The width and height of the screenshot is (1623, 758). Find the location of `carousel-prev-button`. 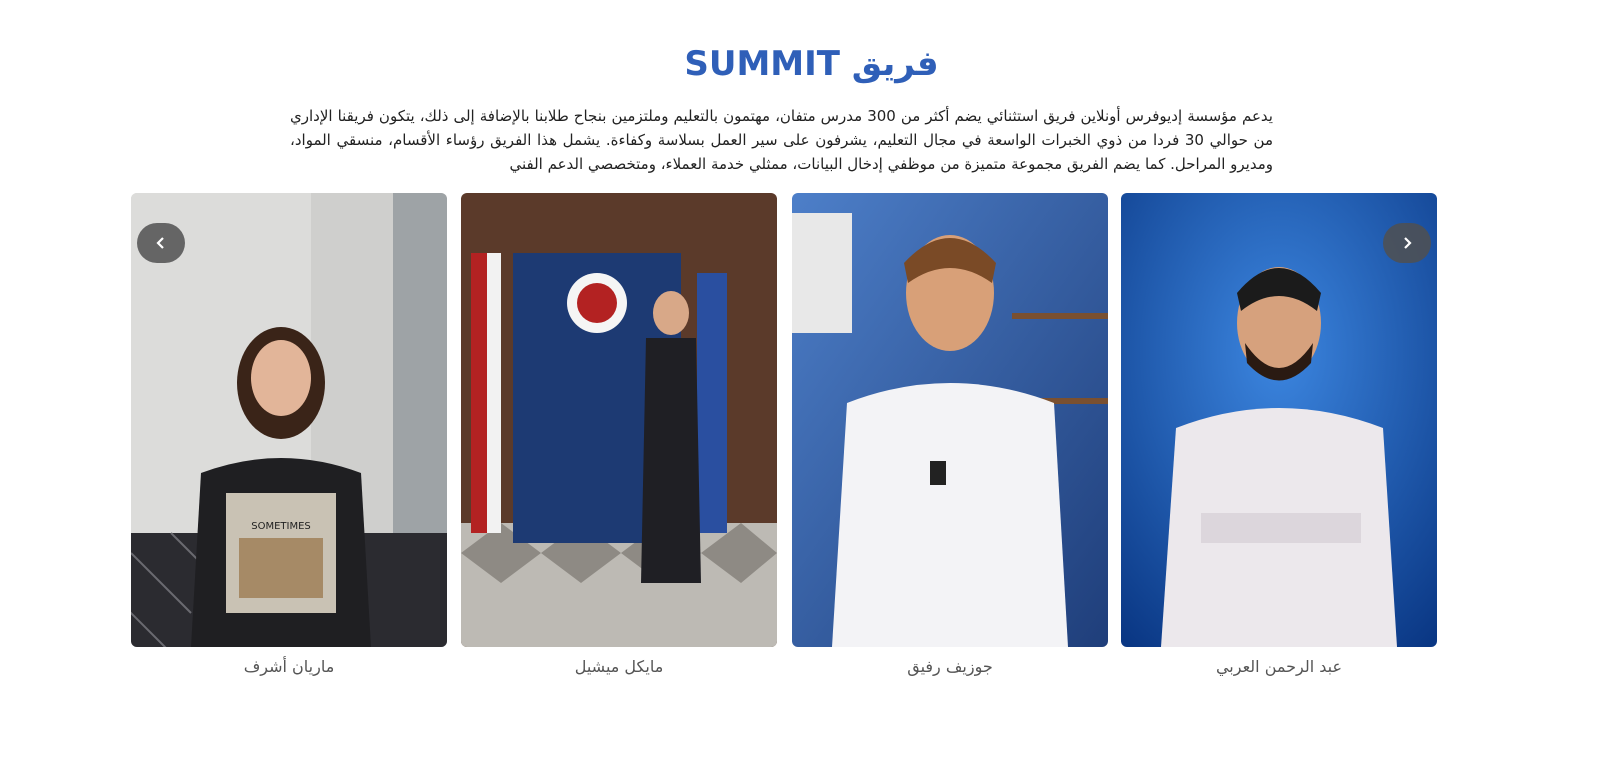

carousel-prev-button is located at coordinates (161, 243).